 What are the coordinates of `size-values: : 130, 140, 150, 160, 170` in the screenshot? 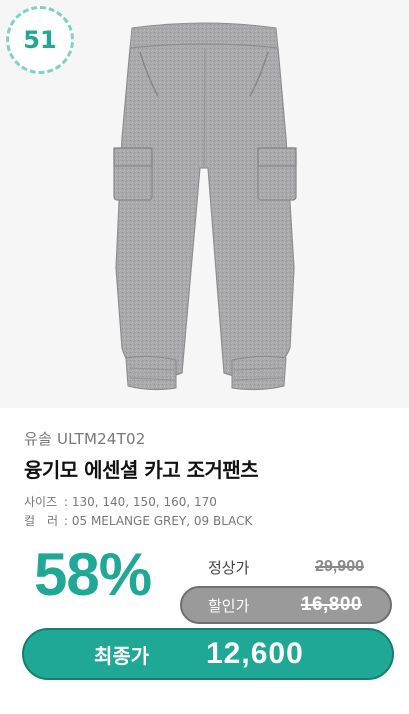 It's located at (140, 502).